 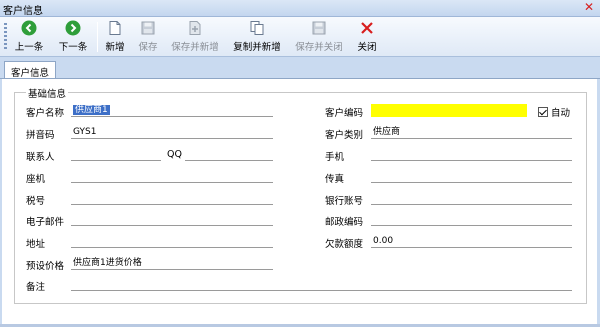 I want to click on tab-customer-info: 客户信息, so click(x=30, y=70).